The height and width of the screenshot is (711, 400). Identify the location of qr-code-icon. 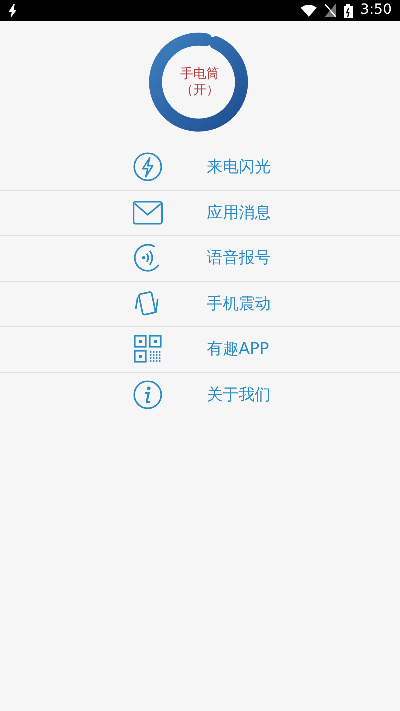
(148, 349).